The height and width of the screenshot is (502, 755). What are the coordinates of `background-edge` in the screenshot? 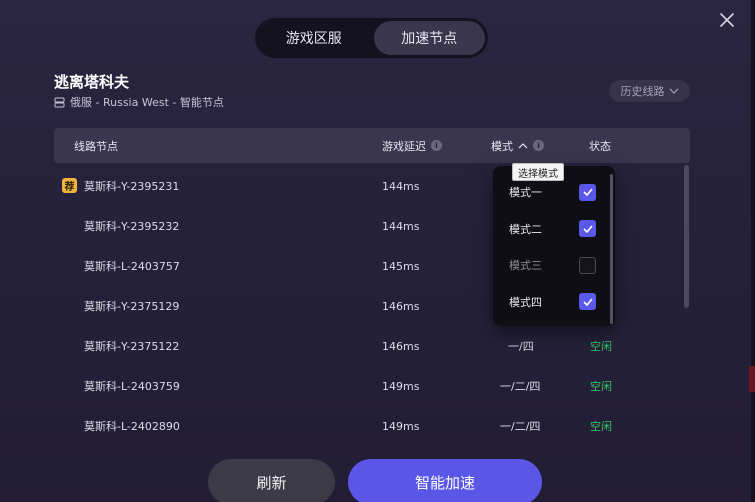 It's located at (752, 379).